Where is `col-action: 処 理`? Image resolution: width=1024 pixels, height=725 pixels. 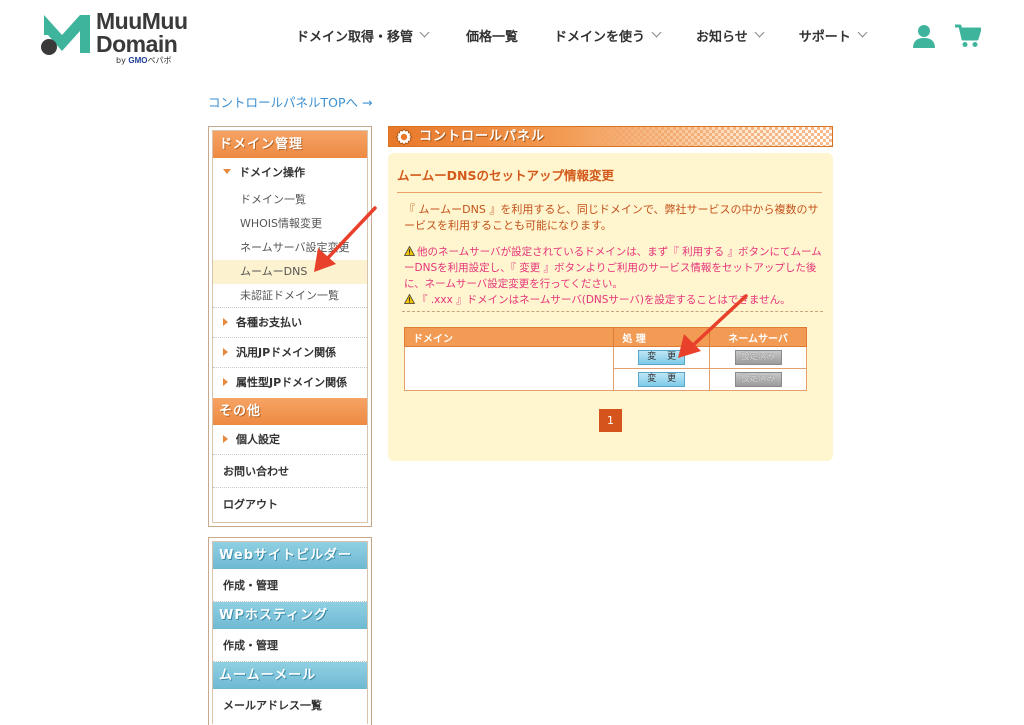
col-action: 処 理 is located at coordinates (662, 337).